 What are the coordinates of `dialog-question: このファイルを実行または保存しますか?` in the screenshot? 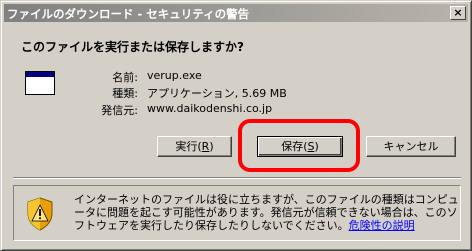 It's located at (132, 47).